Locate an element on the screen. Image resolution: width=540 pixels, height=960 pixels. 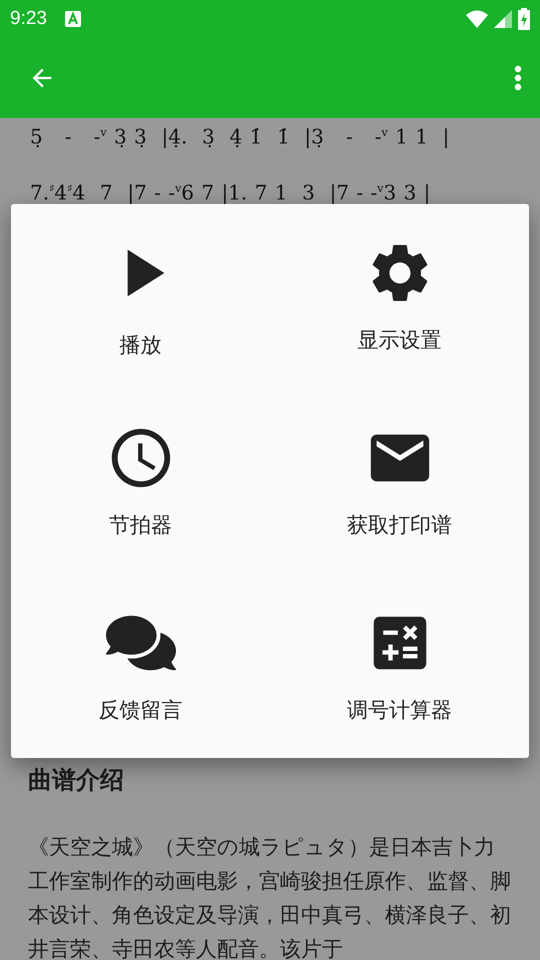
more-options-icon is located at coordinates (518, 78).